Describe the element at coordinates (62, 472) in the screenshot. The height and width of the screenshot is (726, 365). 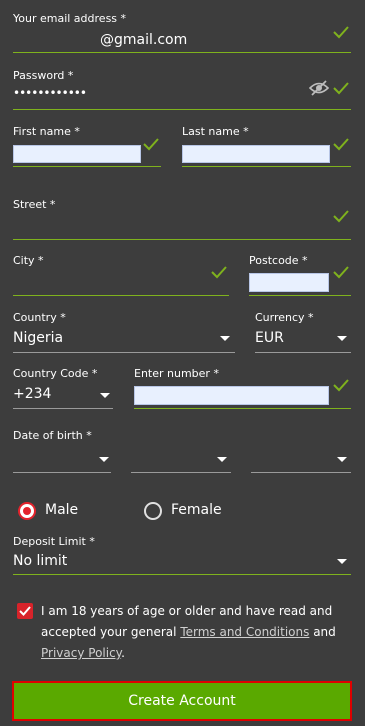
I see `dob-day-underline` at that location.